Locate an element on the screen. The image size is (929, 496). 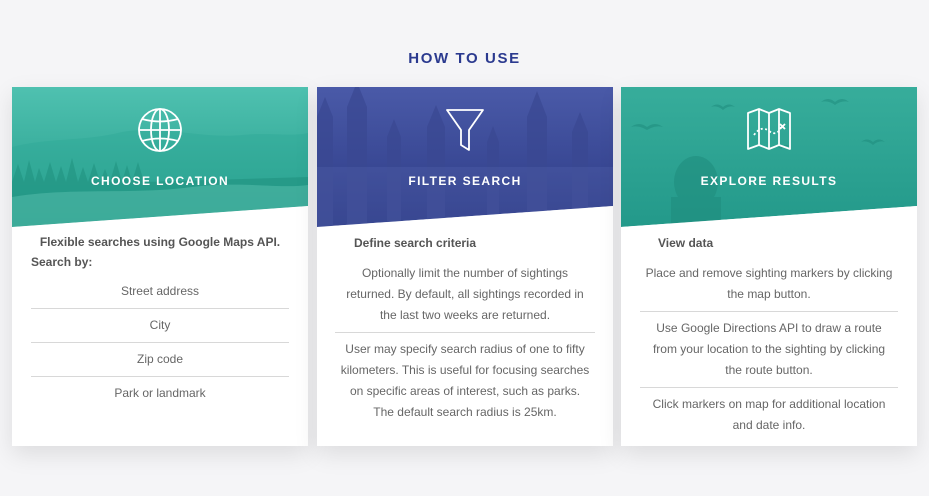
card-title: CHOOSE LOCATION is located at coordinates (160, 181).